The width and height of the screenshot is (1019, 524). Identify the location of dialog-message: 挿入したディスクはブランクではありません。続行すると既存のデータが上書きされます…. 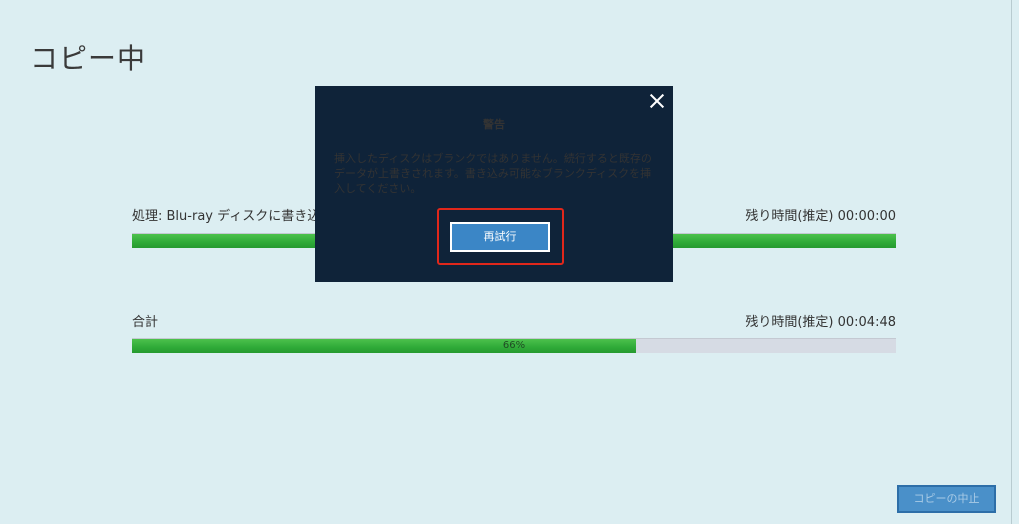
(493, 173).